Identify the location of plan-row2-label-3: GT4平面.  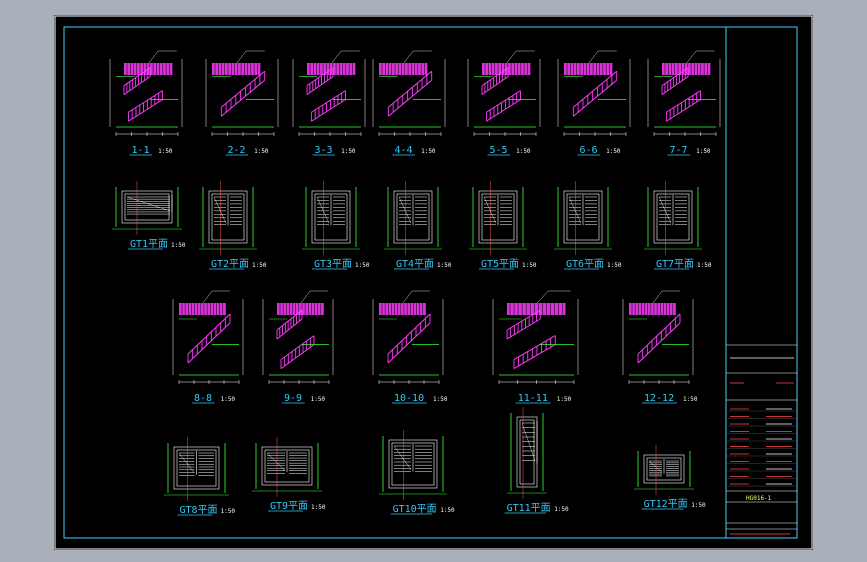
(415, 264).